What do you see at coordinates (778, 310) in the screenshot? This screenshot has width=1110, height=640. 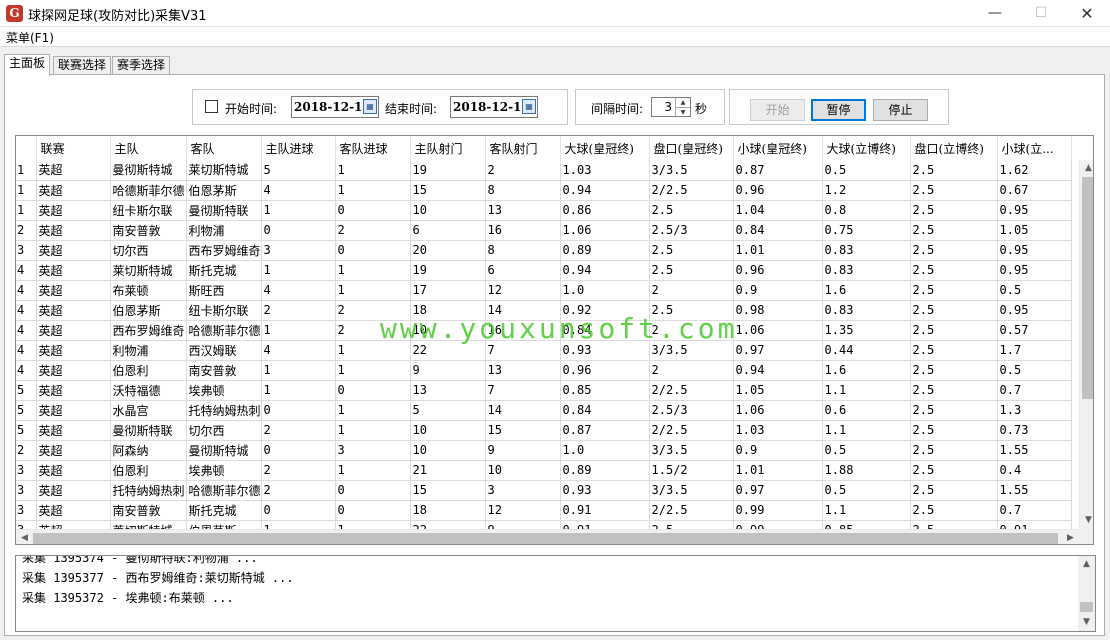 I see `table-cell: 0.98` at bounding box center [778, 310].